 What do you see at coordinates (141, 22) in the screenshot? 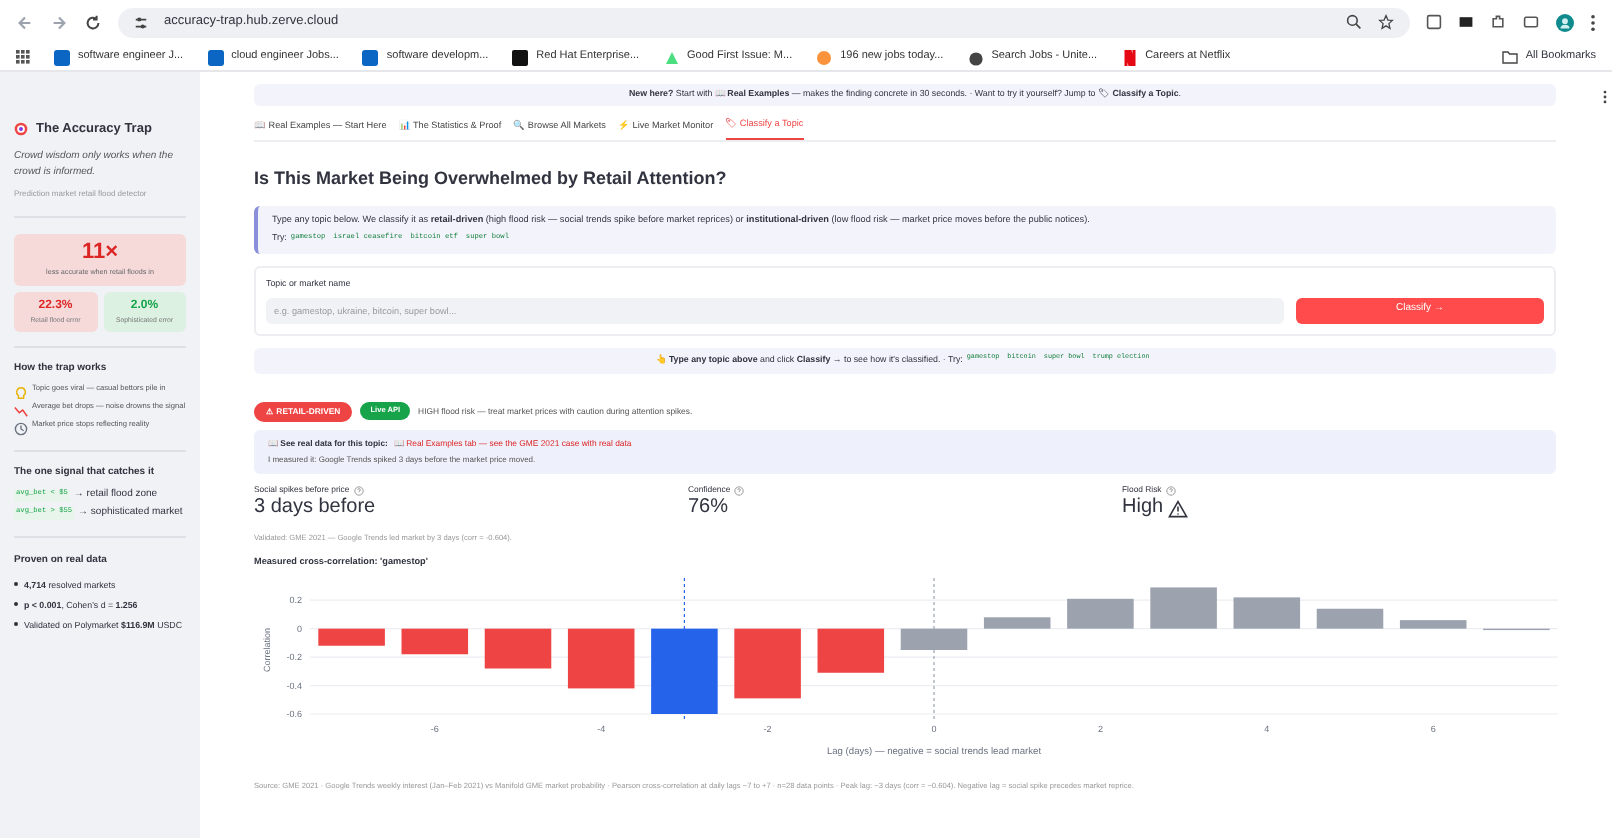
I see `site-settings-icon` at bounding box center [141, 22].